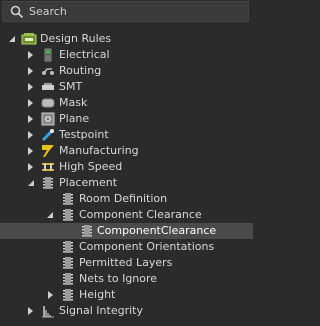 The height and width of the screenshot is (326, 320). I want to click on tree-item-label: Permitted Layers, so click(126, 262).